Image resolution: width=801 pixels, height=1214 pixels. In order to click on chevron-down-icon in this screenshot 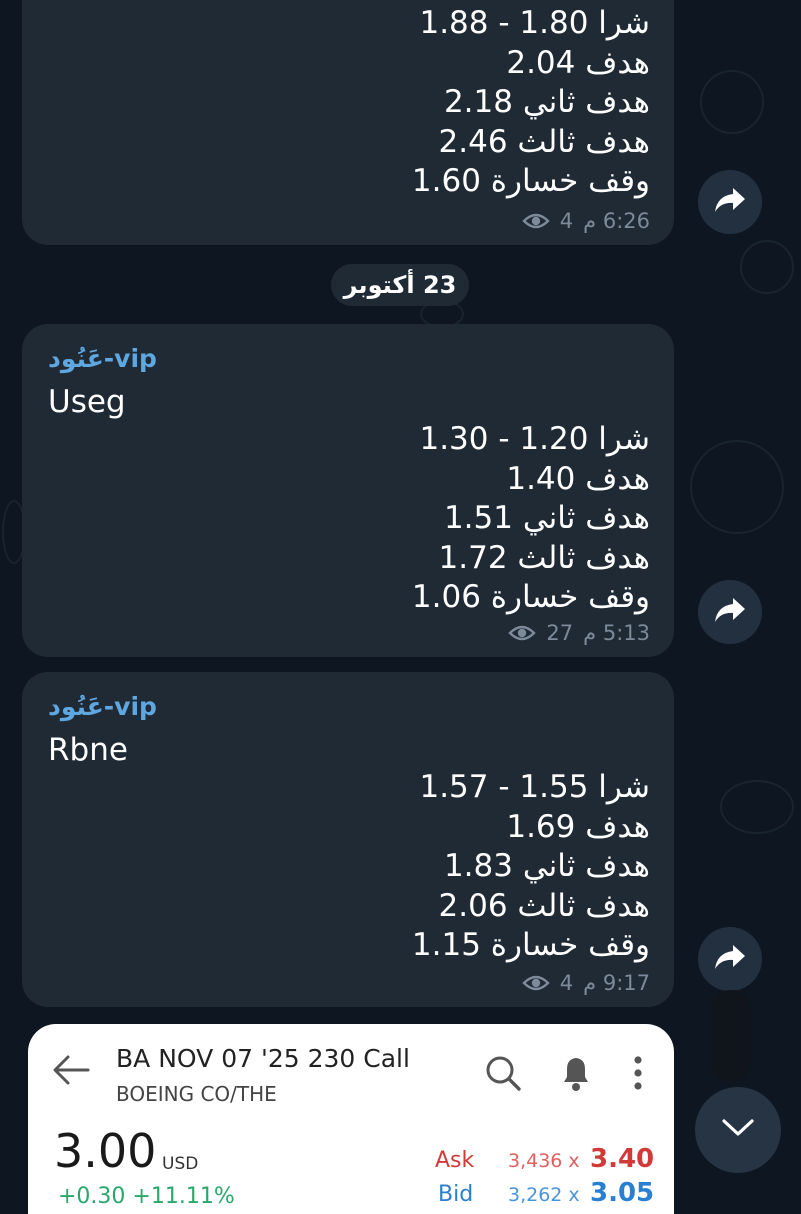, I will do `click(738, 1130)`.